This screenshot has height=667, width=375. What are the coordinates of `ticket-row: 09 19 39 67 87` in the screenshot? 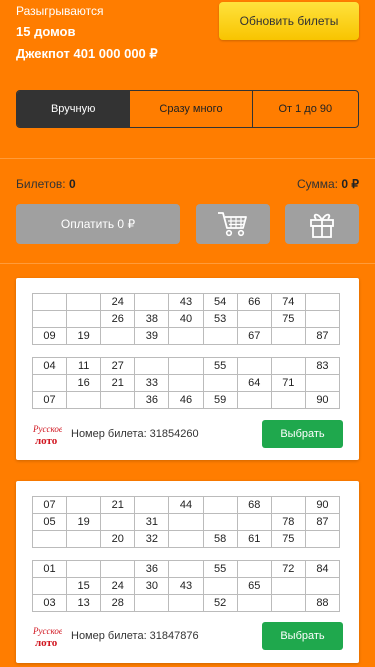 It's located at (186, 336).